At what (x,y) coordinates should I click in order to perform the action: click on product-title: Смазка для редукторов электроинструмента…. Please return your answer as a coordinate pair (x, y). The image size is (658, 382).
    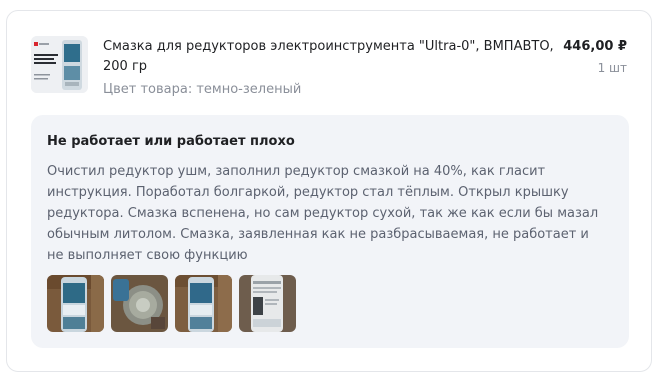
    Looking at the image, I should click on (333, 57).